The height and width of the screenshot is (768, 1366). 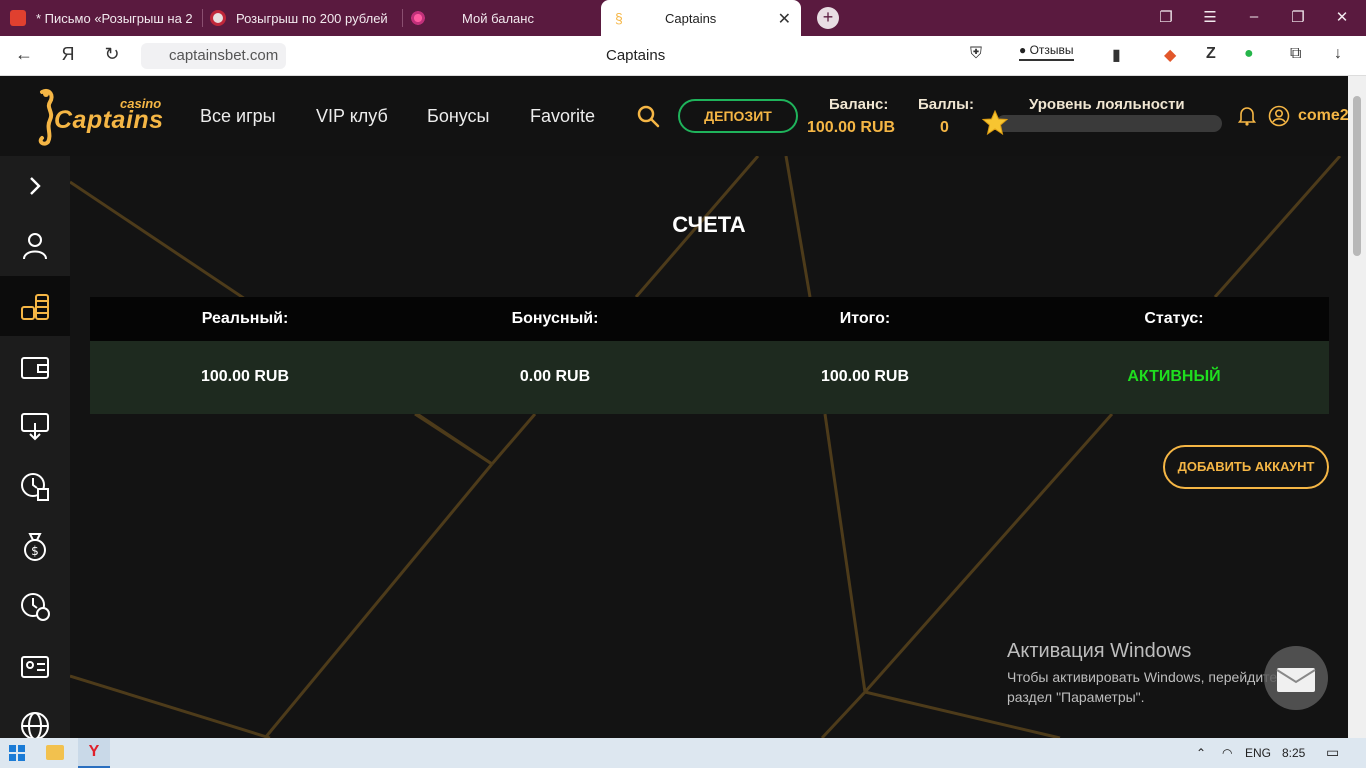 I want to click on reviews-button: ● Отзывы, so click(x=1046, y=52).